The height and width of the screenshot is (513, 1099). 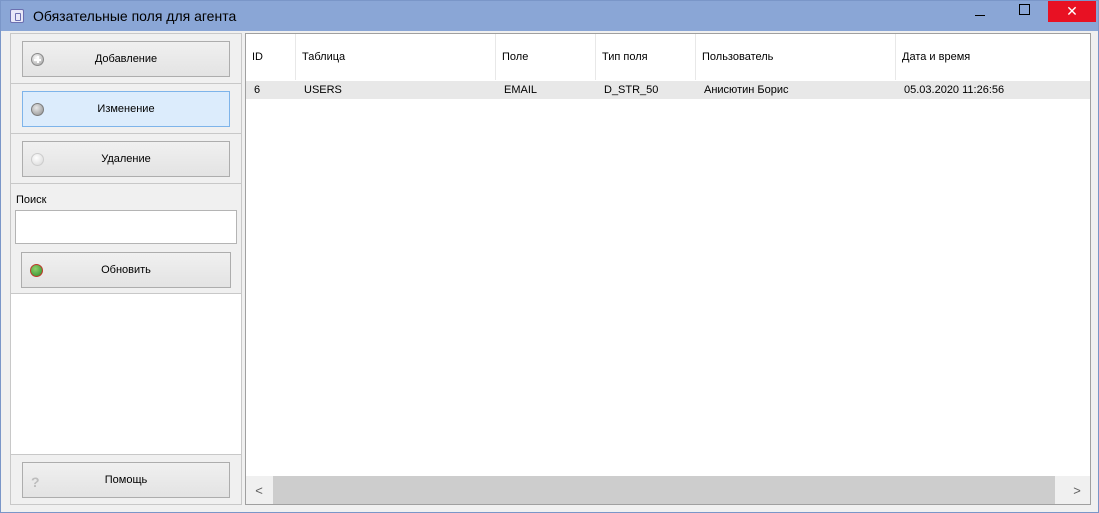 I want to click on add-icon, so click(x=37, y=59).